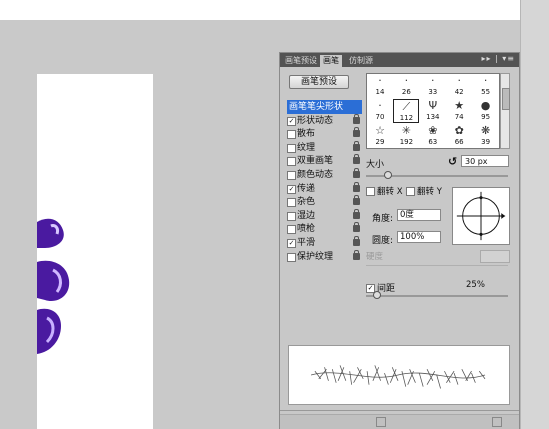 This screenshot has width=549, height=429. What do you see at coordinates (399, 60) in the screenshot?
I see `panel-tab-bar: 画笔预设 画笔 仿制源 ▸▸ | ▾≡` at bounding box center [399, 60].